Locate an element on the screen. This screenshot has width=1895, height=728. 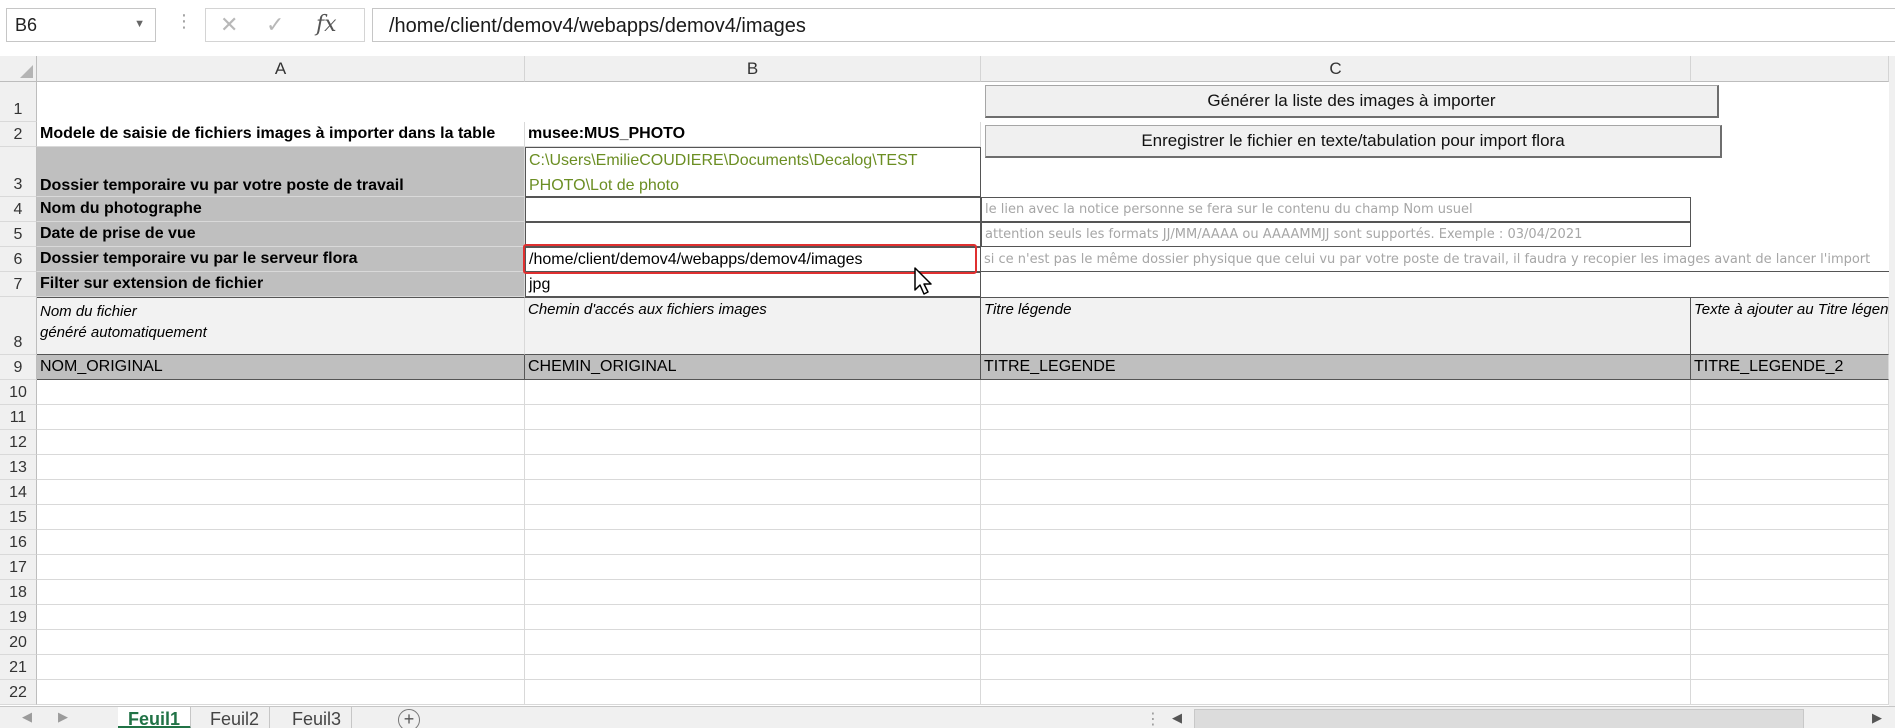
tab-feuil2: Feuil2 is located at coordinates (235, 717).